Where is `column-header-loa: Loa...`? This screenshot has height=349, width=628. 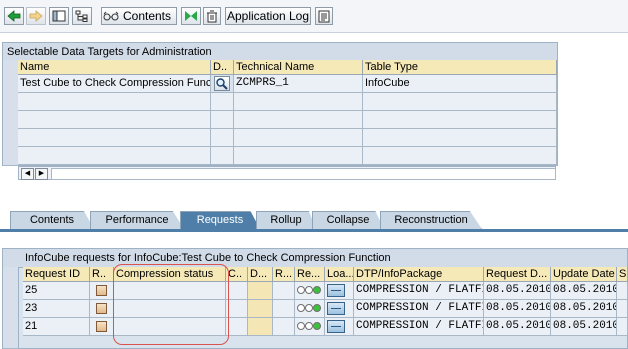
column-header-loa: Loa... is located at coordinates (339, 274).